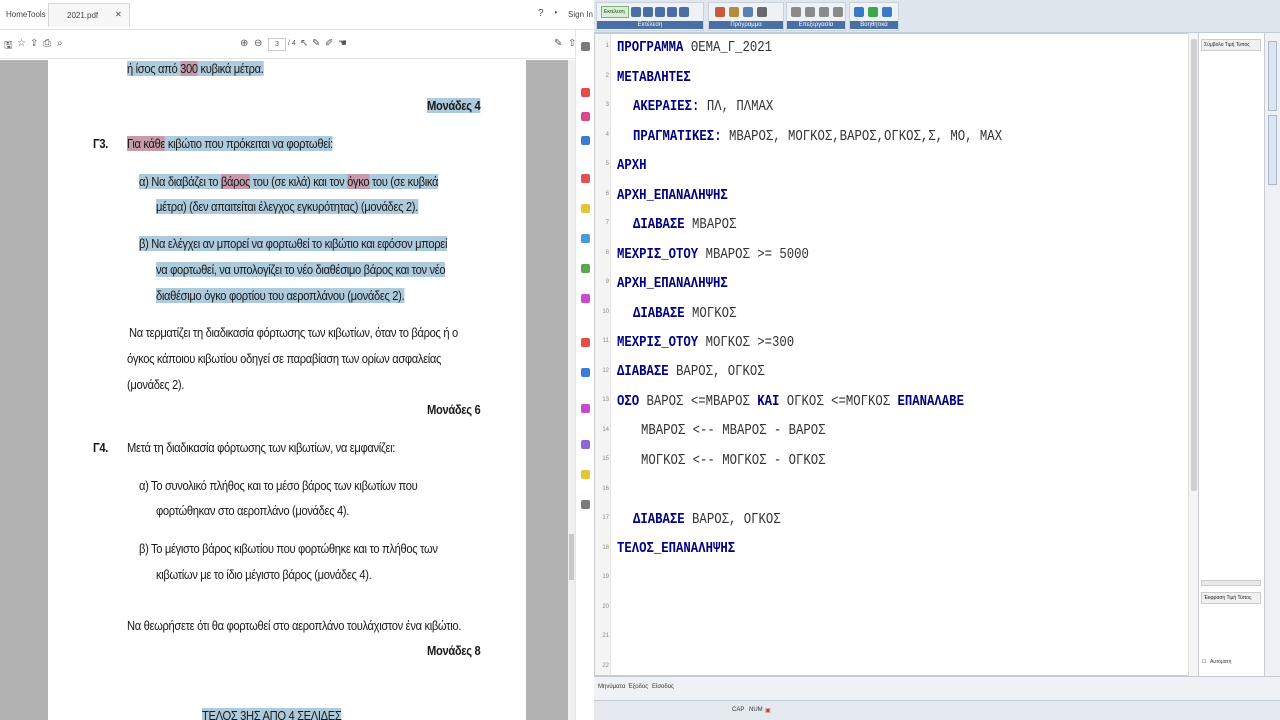 This screenshot has width=1280, height=720. Describe the element at coordinates (585, 208) in the screenshot. I see `comment-icon` at that location.